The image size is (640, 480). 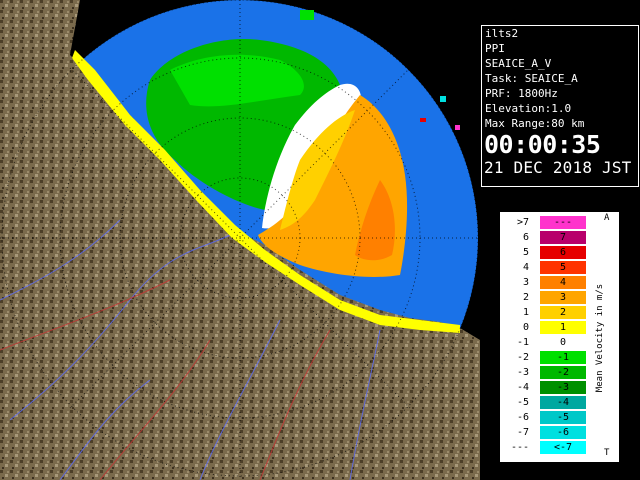 I want to click on legend-row-value: -4, so click(x=563, y=402).